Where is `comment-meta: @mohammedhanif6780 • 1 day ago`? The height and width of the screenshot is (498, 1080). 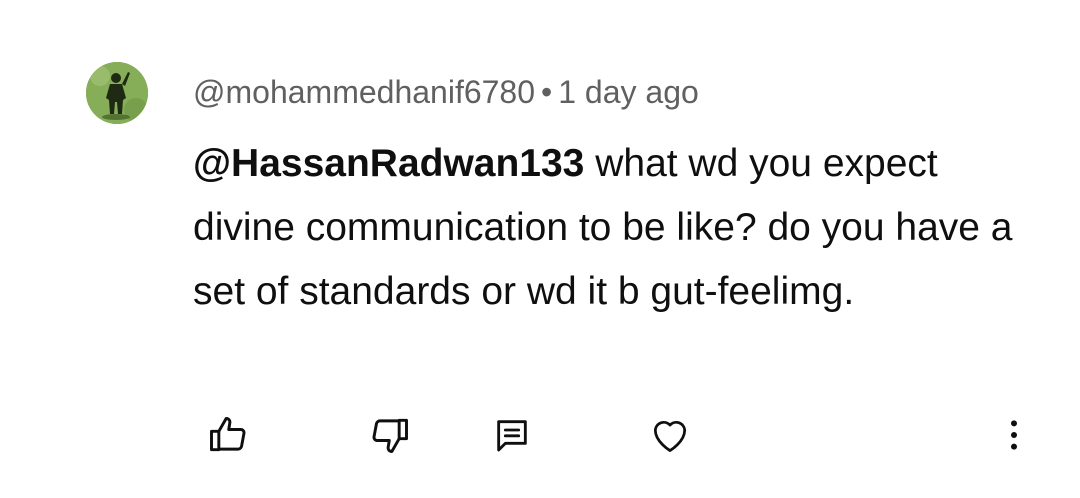 comment-meta: @mohammedhanif6780 • 1 day ago is located at coordinates (446, 92).